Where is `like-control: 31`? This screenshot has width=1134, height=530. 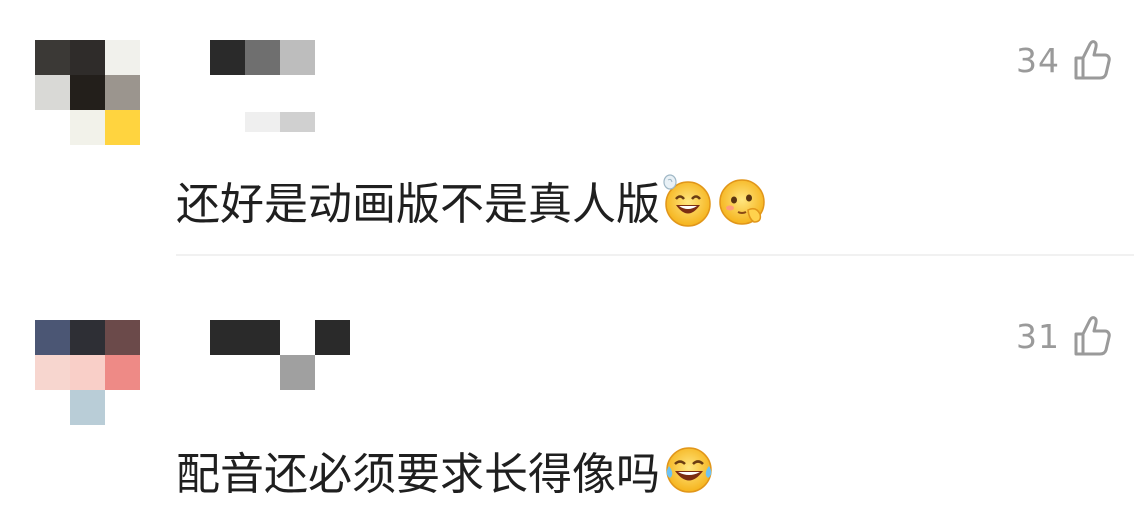 like-control: 31 is located at coordinates (1064, 336).